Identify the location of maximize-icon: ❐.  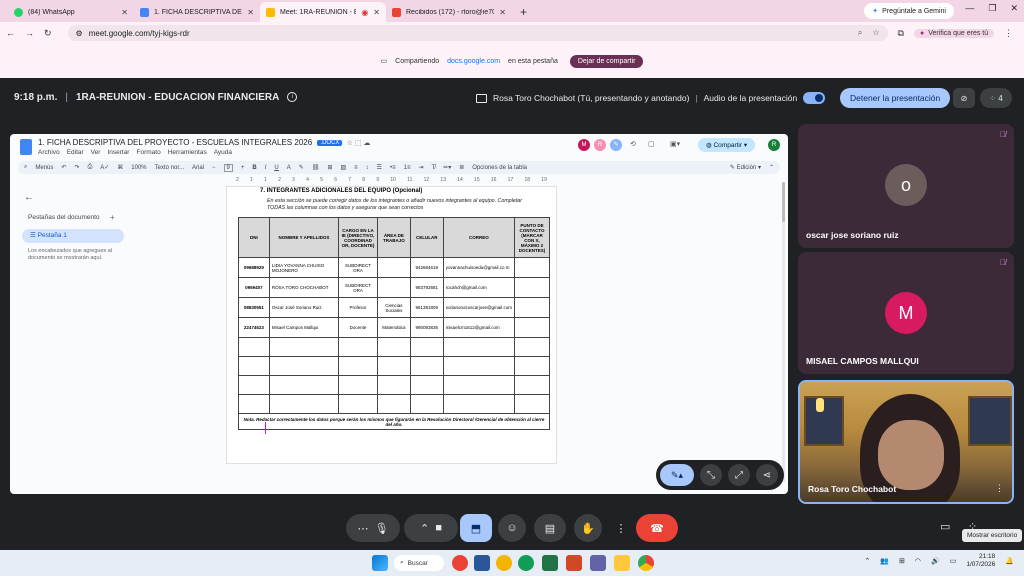
(992, 8).